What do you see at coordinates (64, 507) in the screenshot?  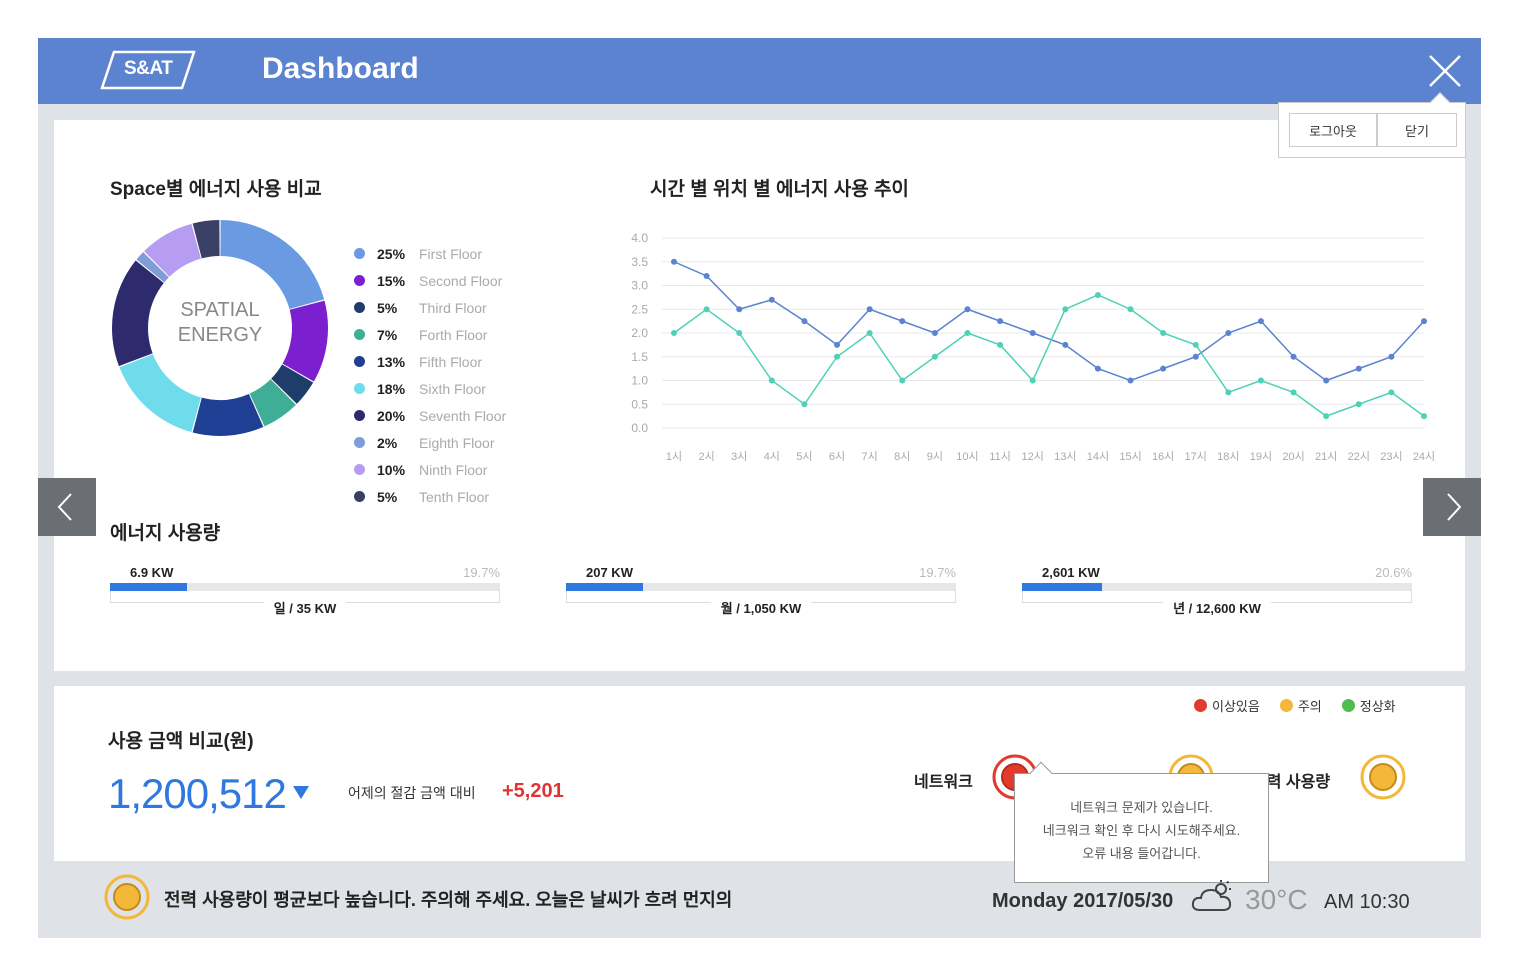 I see `chevron-left-icon` at bounding box center [64, 507].